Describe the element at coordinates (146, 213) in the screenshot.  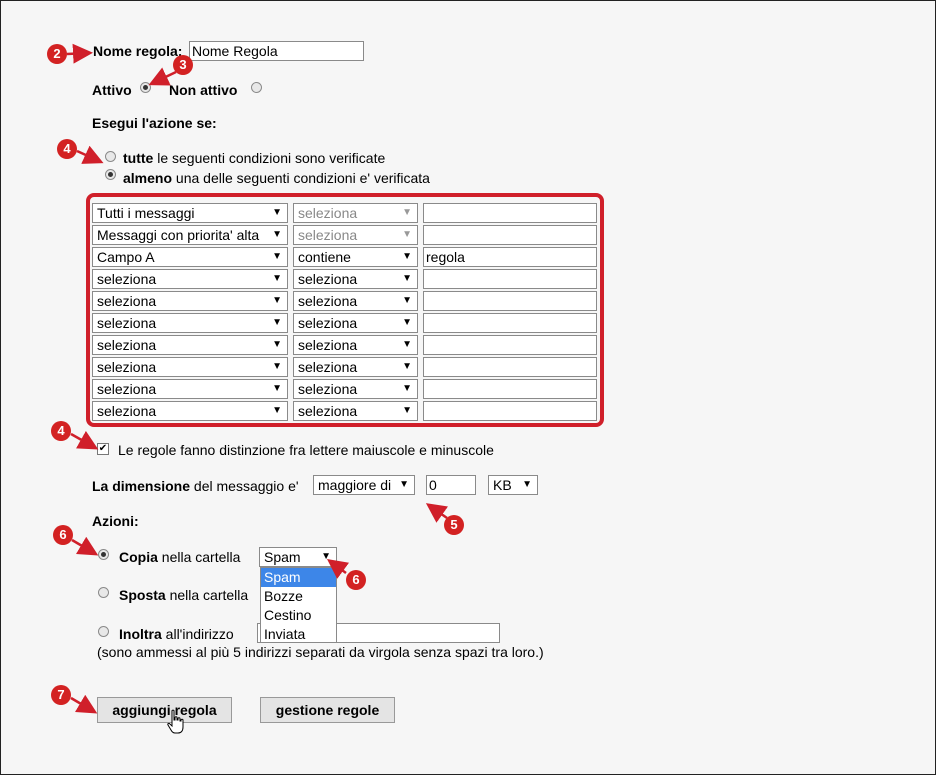
I see `condition-field-value: Tutti i messaggi` at that location.